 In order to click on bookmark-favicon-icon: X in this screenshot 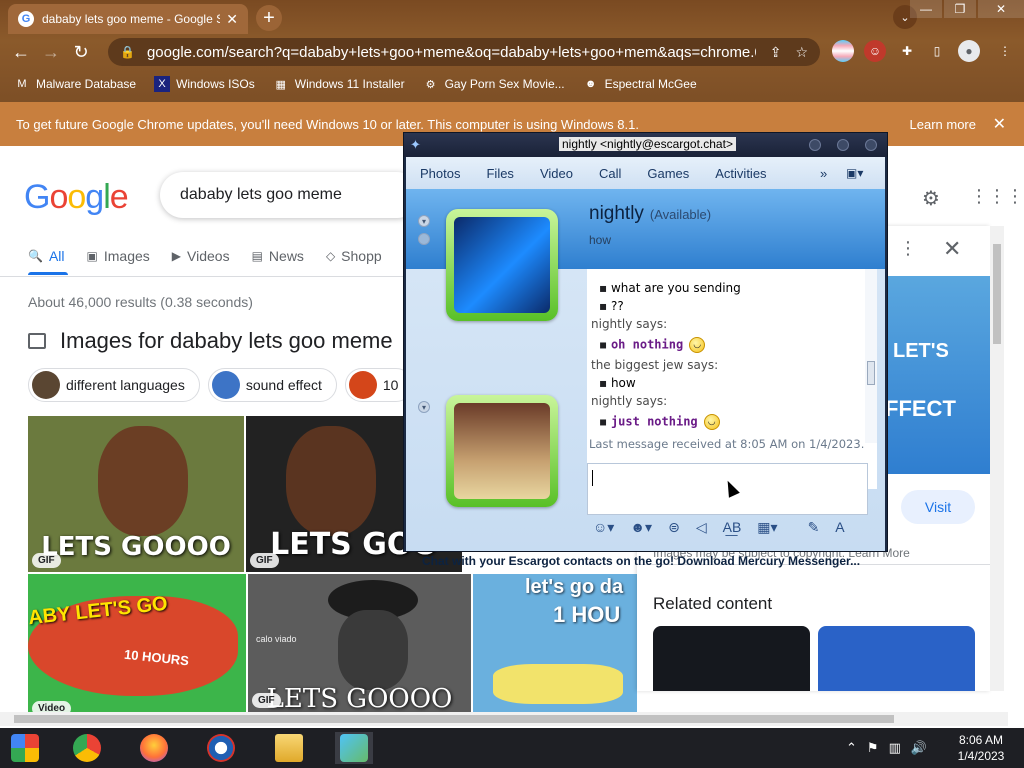, I will do `click(162, 84)`.